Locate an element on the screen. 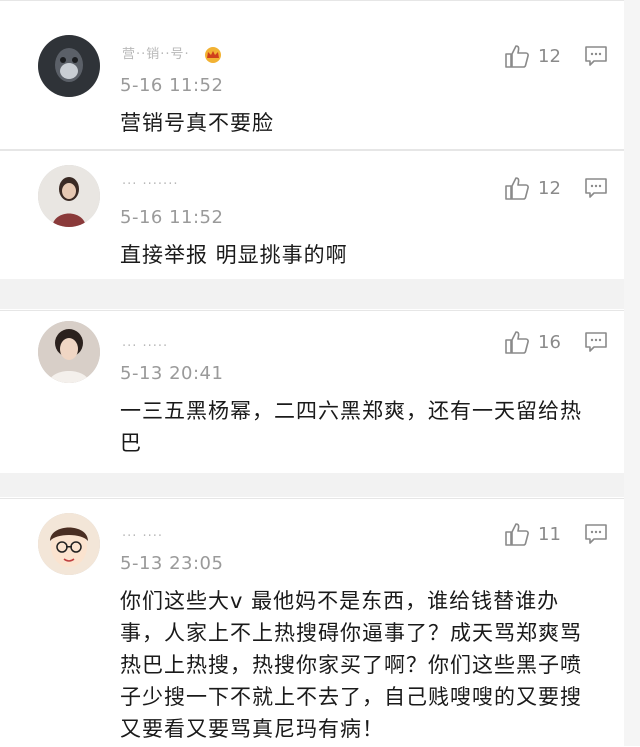 The width and height of the screenshot is (640, 747). comment-time: 5-13 20:41 is located at coordinates (172, 373).